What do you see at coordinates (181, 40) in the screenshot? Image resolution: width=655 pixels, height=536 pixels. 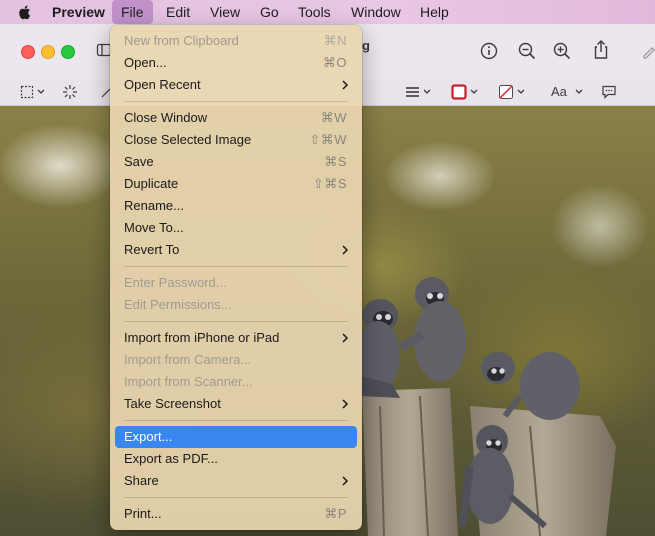 I see `menu-item-label: New from Clipboard` at bounding box center [181, 40].